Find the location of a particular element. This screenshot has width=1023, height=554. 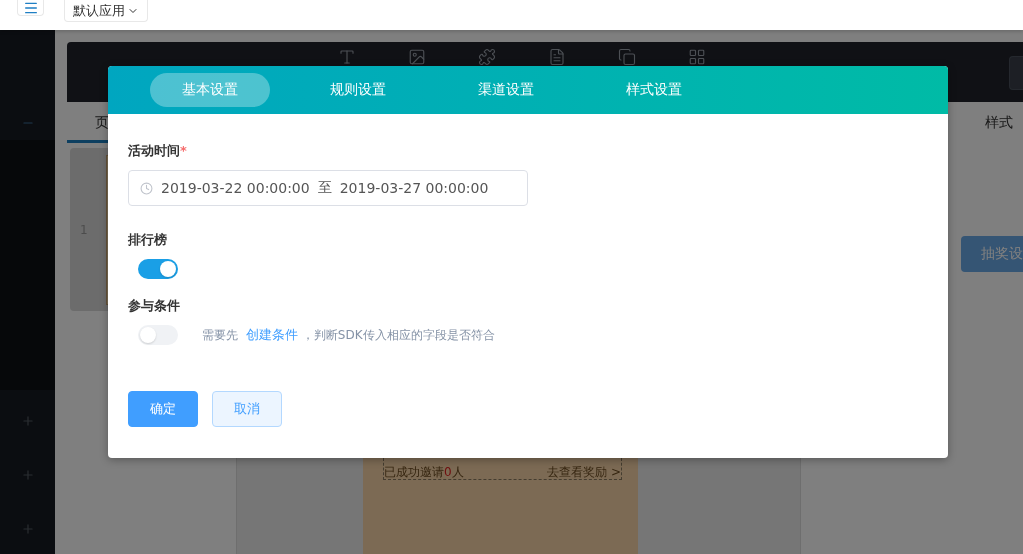

field-label: 参与条件 is located at coordinates (154, 306).